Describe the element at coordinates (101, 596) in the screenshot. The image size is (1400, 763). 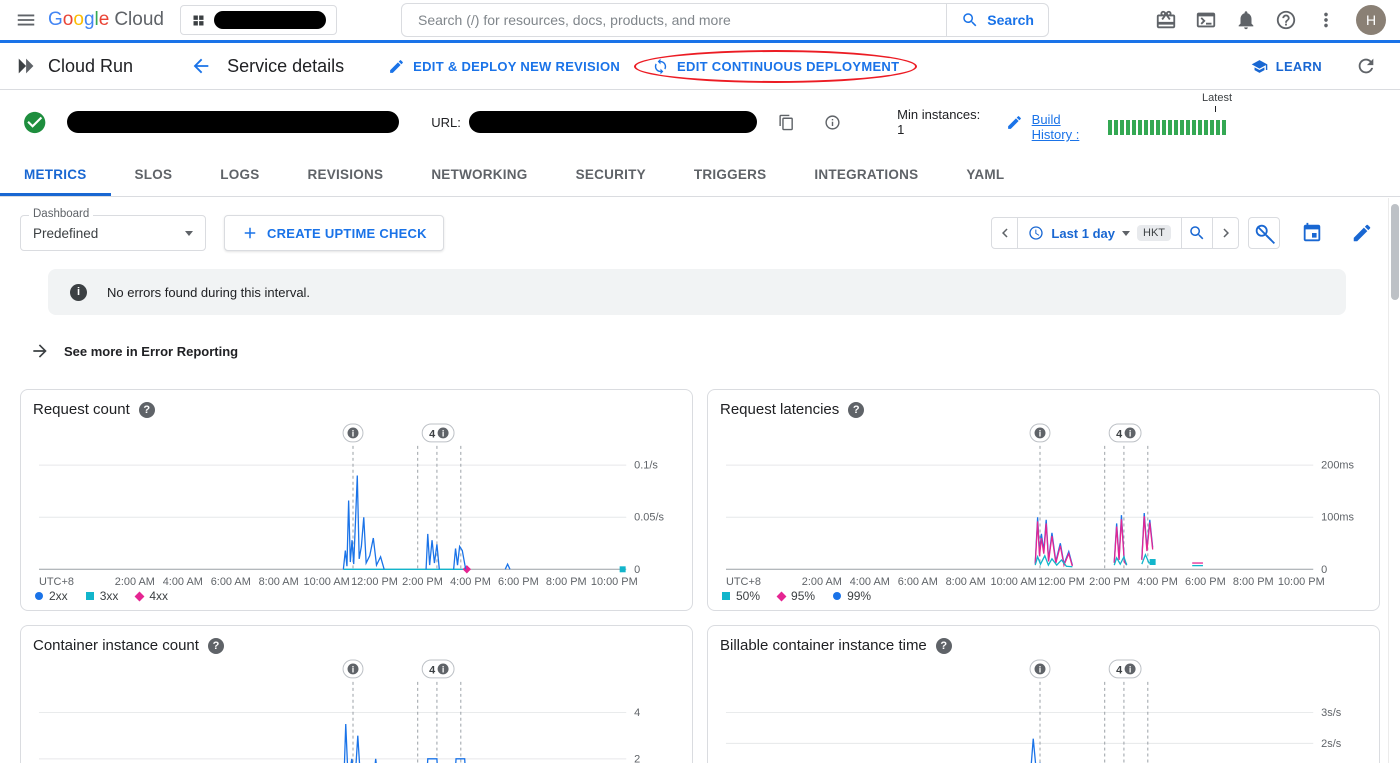
I see `legend-item-3xx: 3xx` at that location.